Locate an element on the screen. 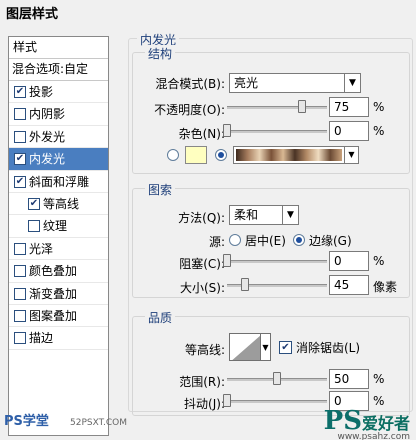  style-item-label: 内阴影 is located at coordinates (47, 114).